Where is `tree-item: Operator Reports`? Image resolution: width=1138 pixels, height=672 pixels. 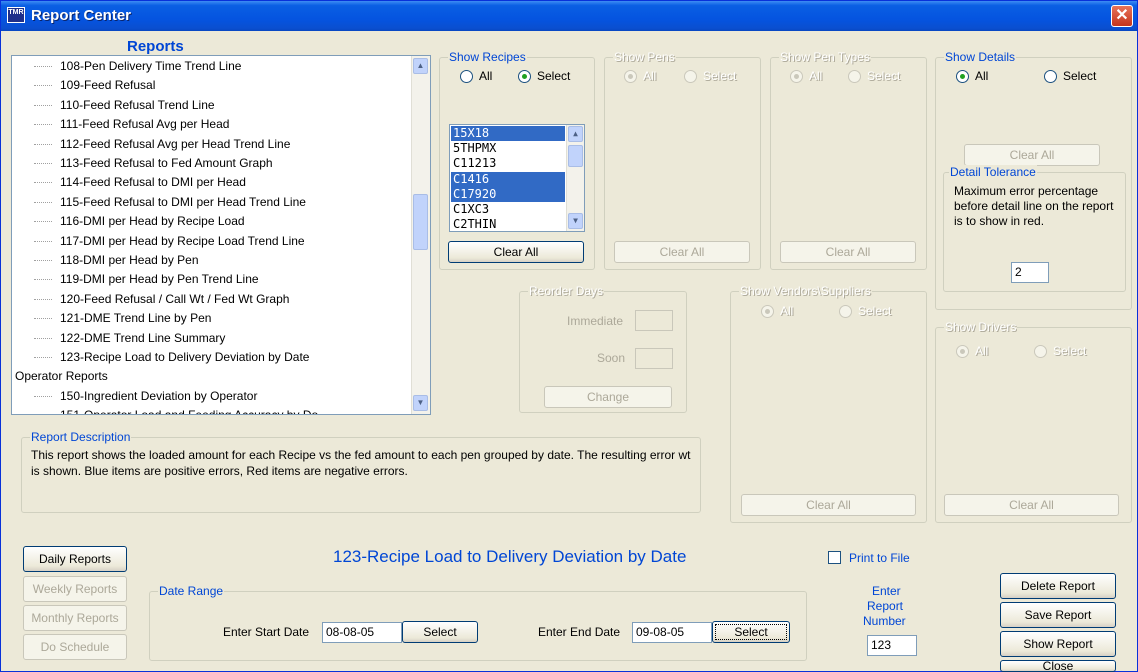 tree-item: Operator Reports is located at coordinates (61, 376).